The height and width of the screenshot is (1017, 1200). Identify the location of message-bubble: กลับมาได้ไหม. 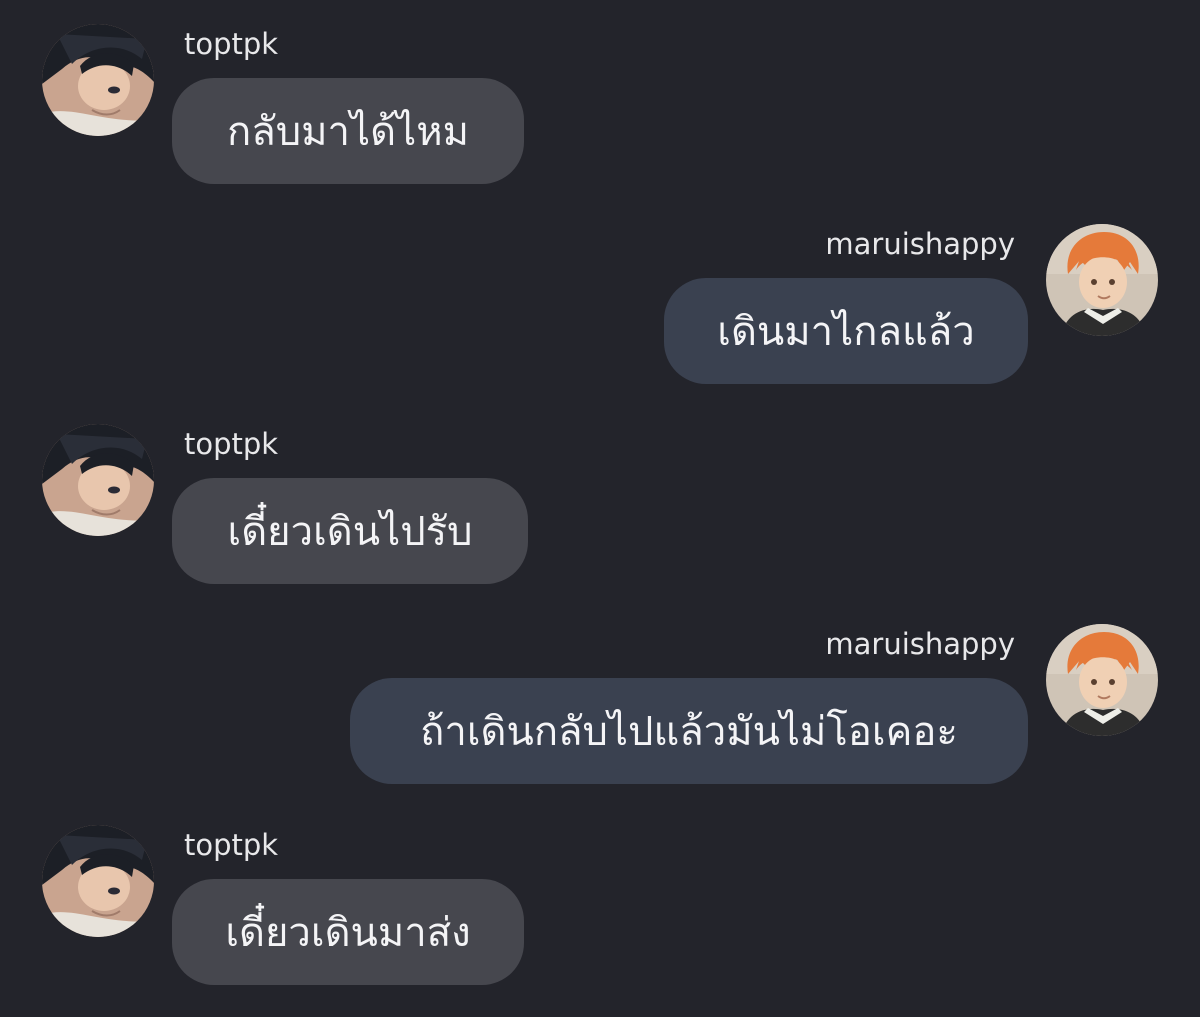
(348, 131).